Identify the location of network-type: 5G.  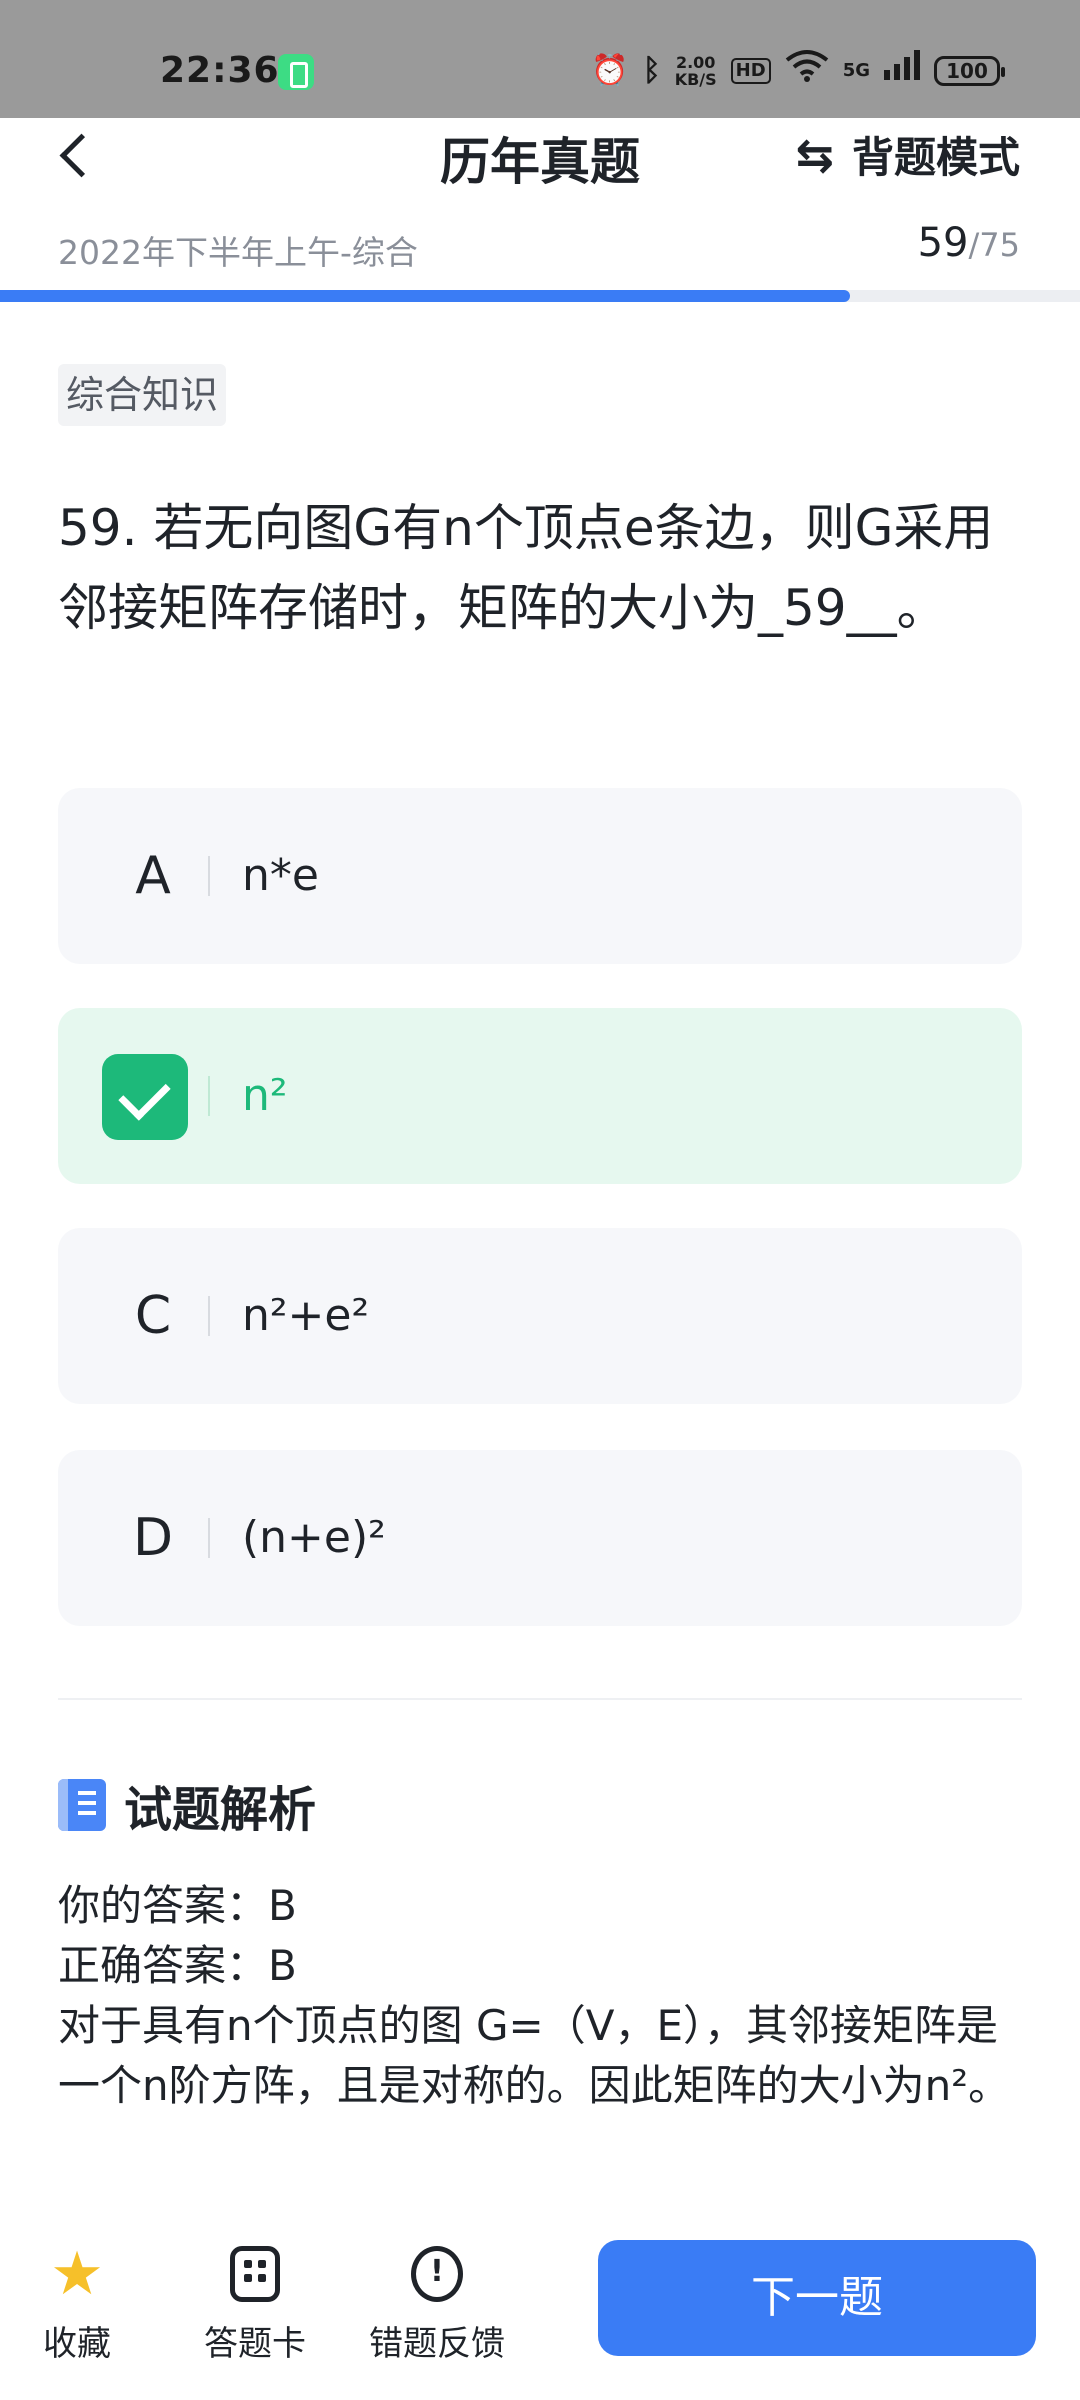
(856, 70).